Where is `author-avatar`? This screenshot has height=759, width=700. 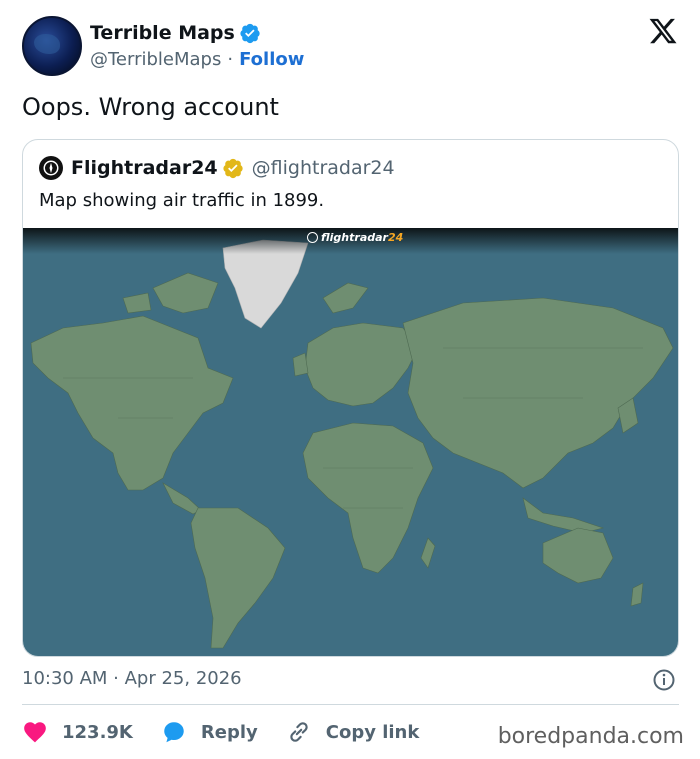
author-avatar is located at coordinates (52, 46).